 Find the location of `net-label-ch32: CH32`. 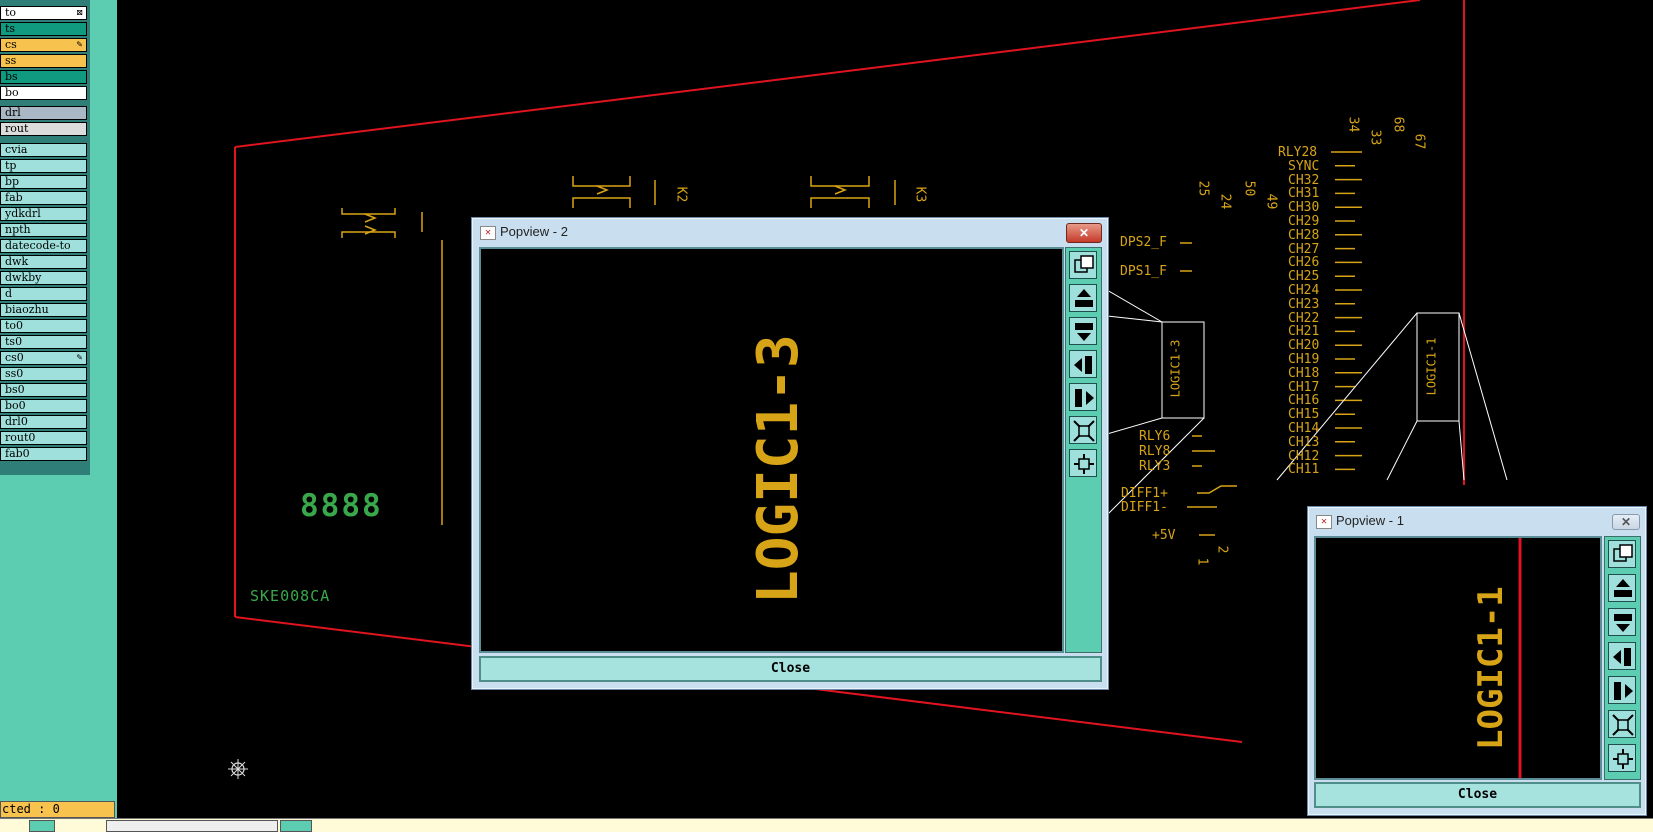

net-label-ch32: CH32 is located at coordinates (1304, 180).